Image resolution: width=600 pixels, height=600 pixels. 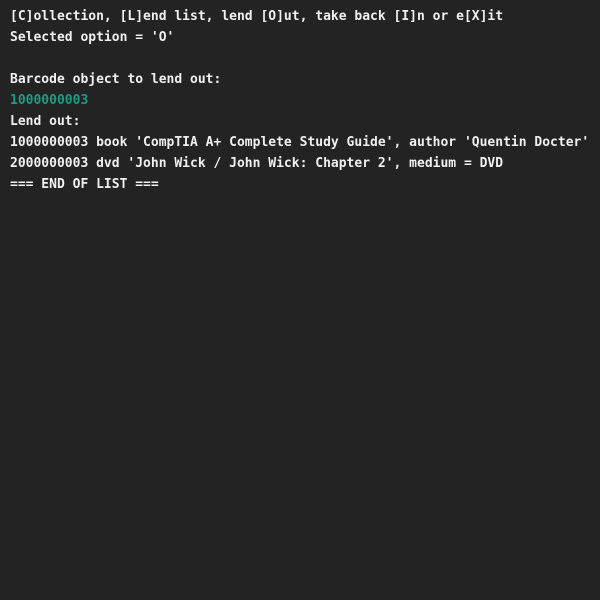 What do you see at coordinates (45, 121) in the screenshot?
I see `lend-out-header: Lend out:` at bounding box center [45, 121].